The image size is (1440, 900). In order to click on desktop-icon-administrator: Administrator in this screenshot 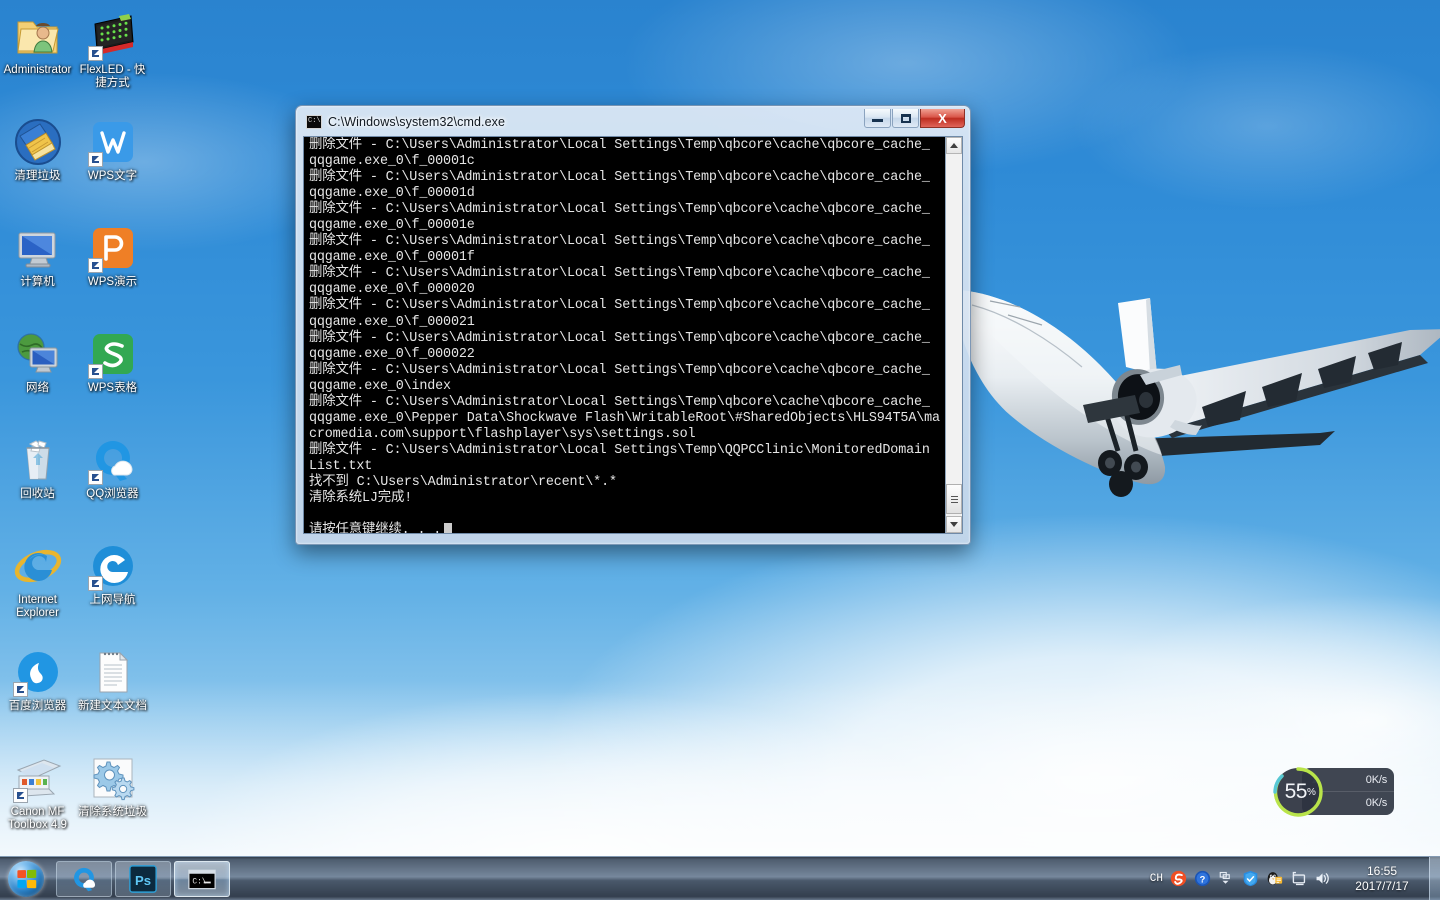, I will do `click(37, 61)`.